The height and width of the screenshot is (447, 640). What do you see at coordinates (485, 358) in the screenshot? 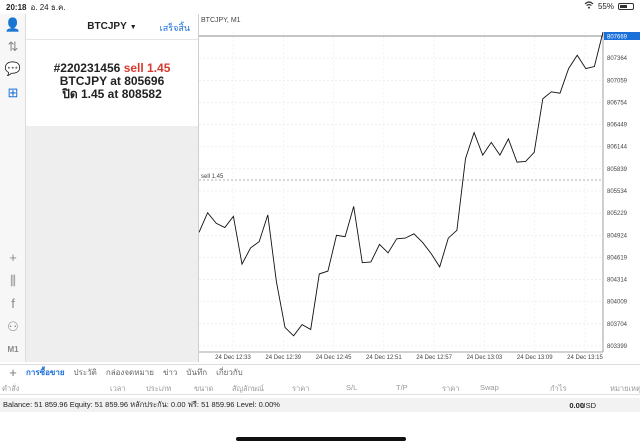
I see `time-tick-label: 24 Dec 13:03` at bounding box center [485, 358].